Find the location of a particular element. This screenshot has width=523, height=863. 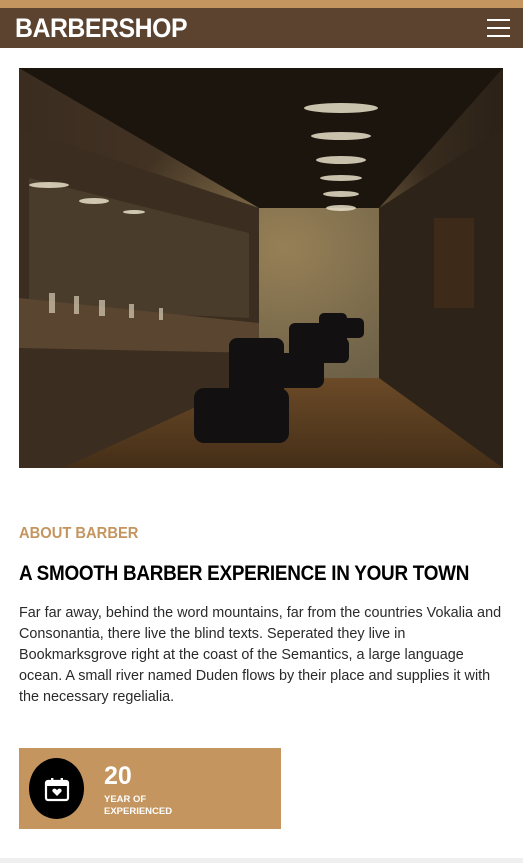

calendar-heart-glyph is located at coordinates (56, 789).